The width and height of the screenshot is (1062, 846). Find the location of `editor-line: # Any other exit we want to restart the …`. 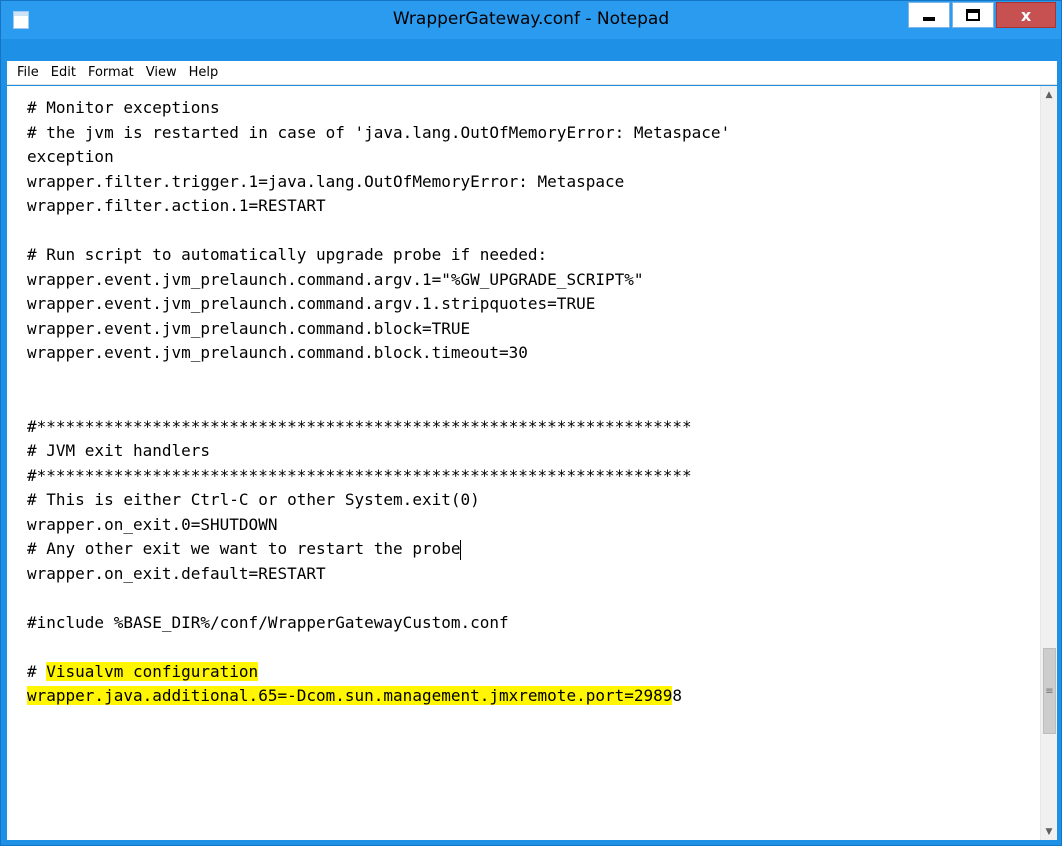

editor-line: # Any other exit we want to restart the … is located at coordinates (533, 549).